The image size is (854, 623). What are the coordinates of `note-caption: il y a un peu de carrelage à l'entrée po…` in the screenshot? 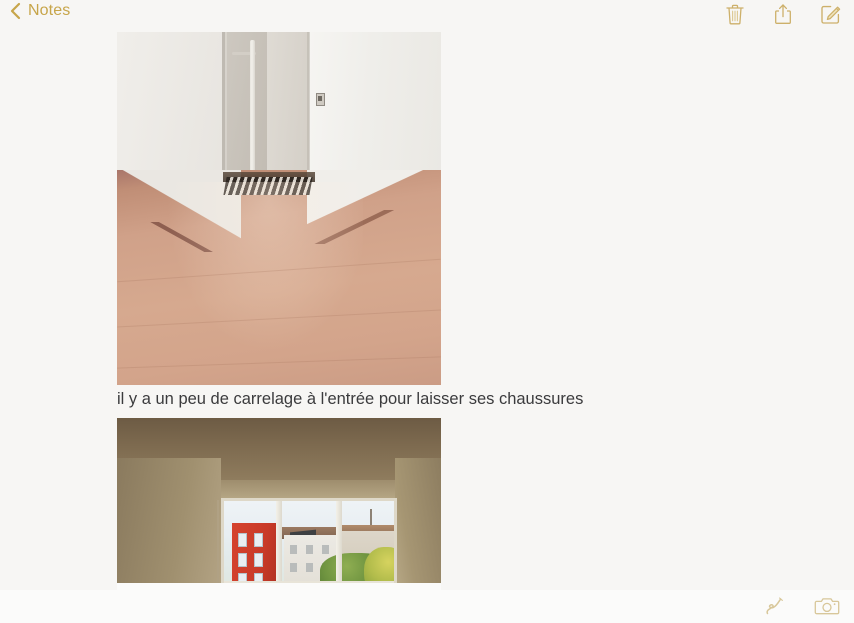 It's located at (427, 399).